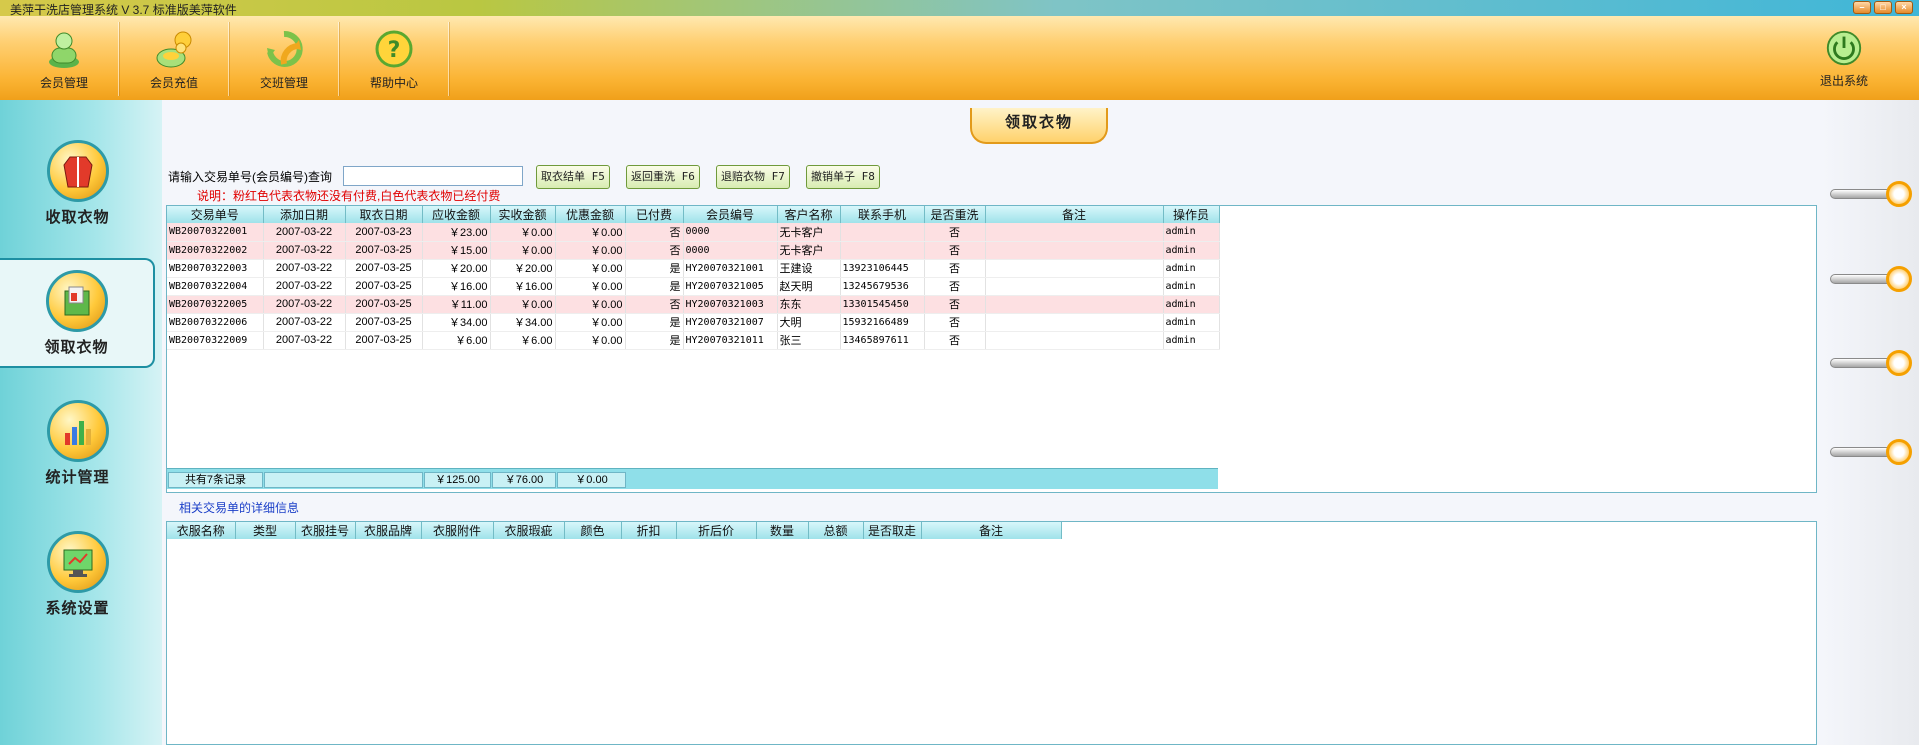  Describe the element at coordinates (730, 304) in the screenshot. I see `table-cell-member: HY20070321003` at that location.